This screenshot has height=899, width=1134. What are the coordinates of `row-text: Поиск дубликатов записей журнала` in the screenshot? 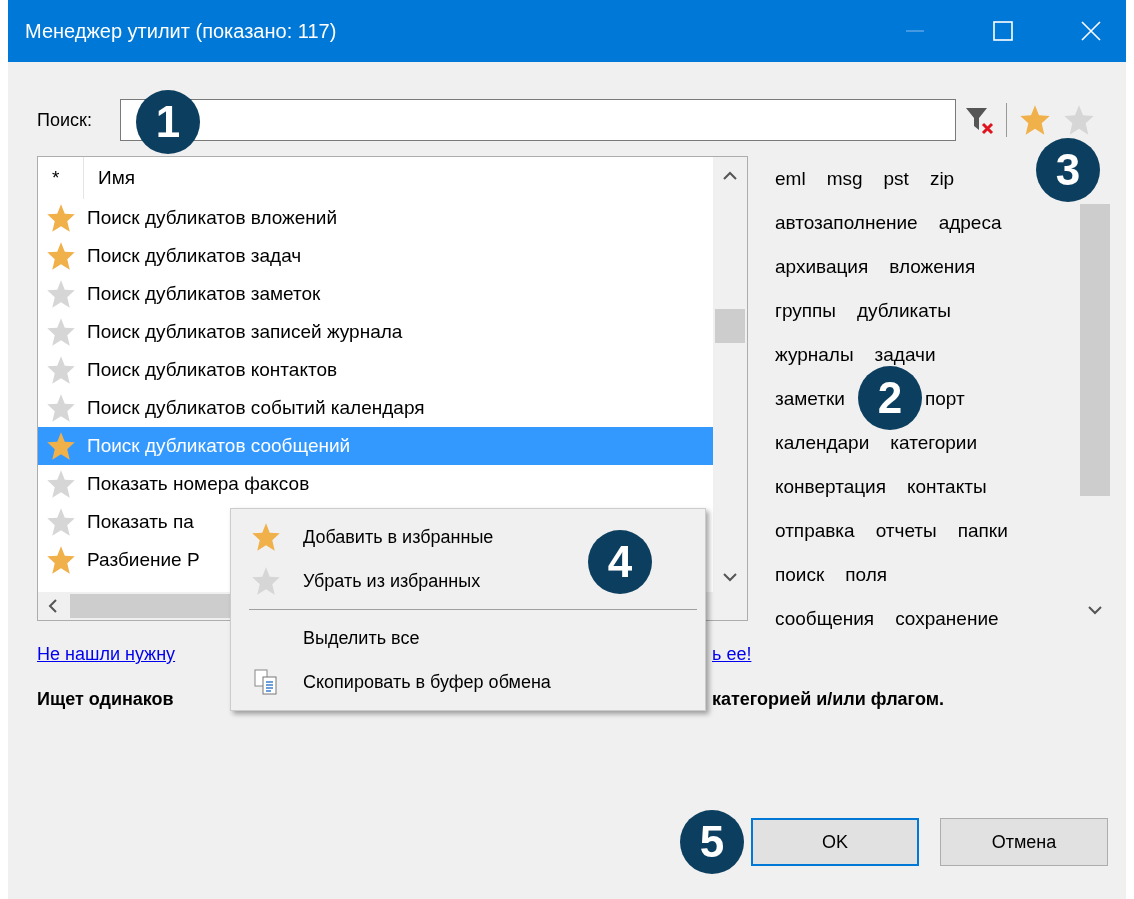 It's located at (245, 332).